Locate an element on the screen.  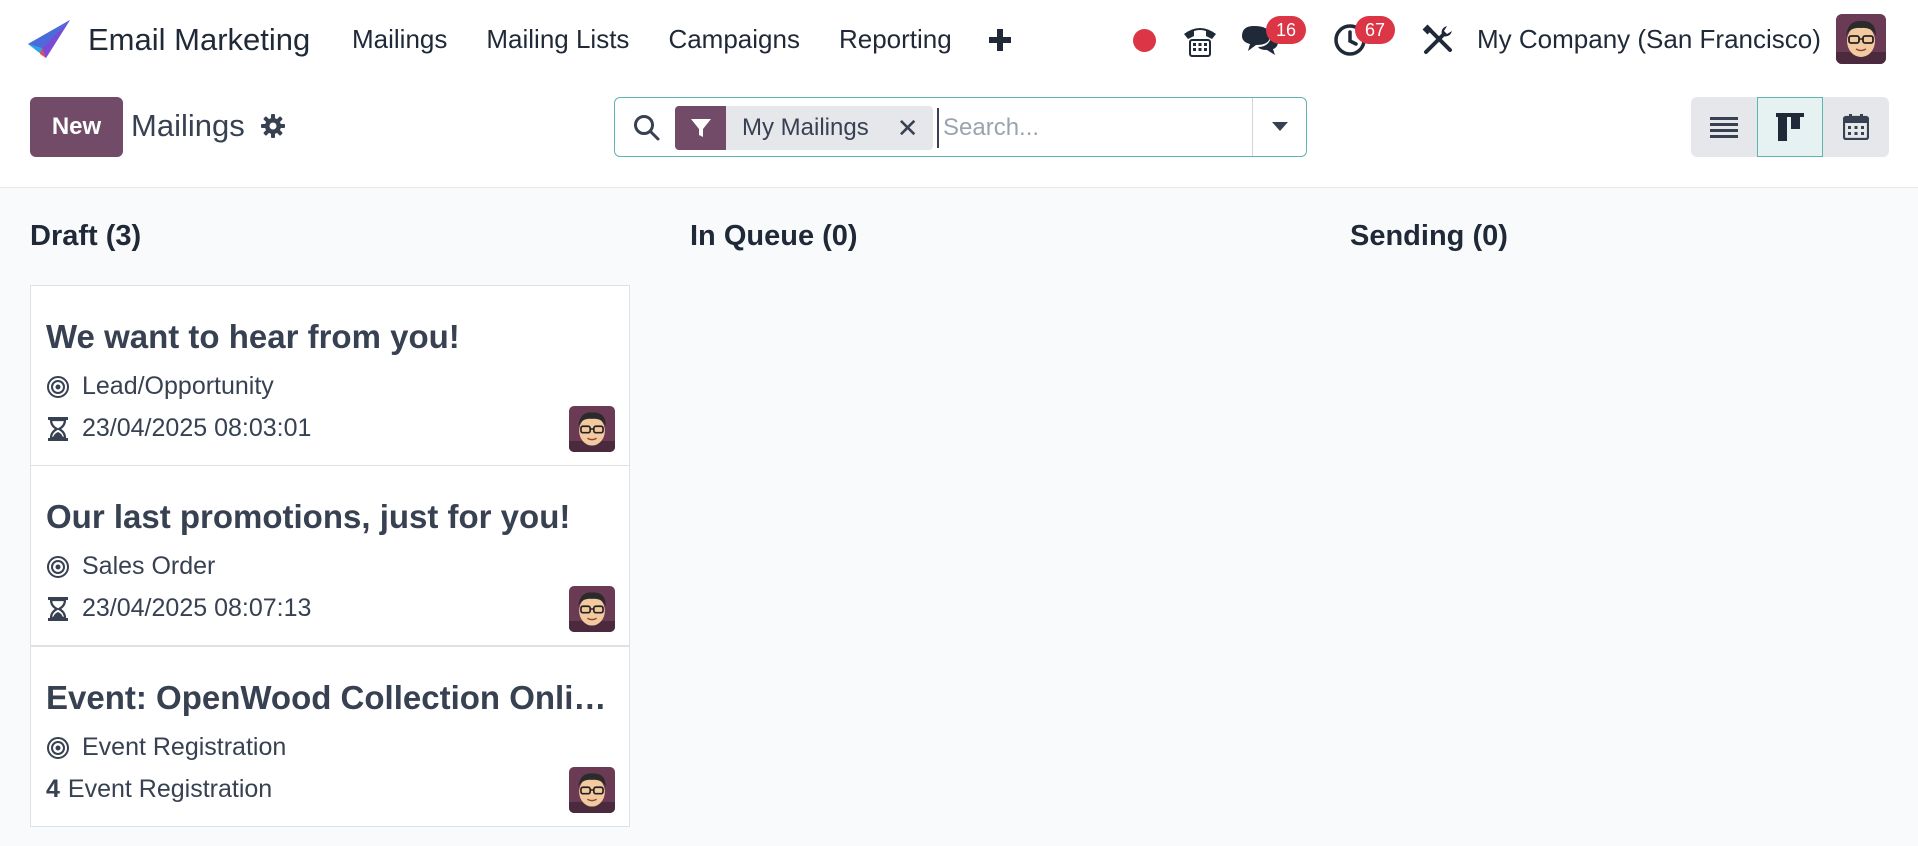
search-options-toggle is located at coordinates (1279, 127).